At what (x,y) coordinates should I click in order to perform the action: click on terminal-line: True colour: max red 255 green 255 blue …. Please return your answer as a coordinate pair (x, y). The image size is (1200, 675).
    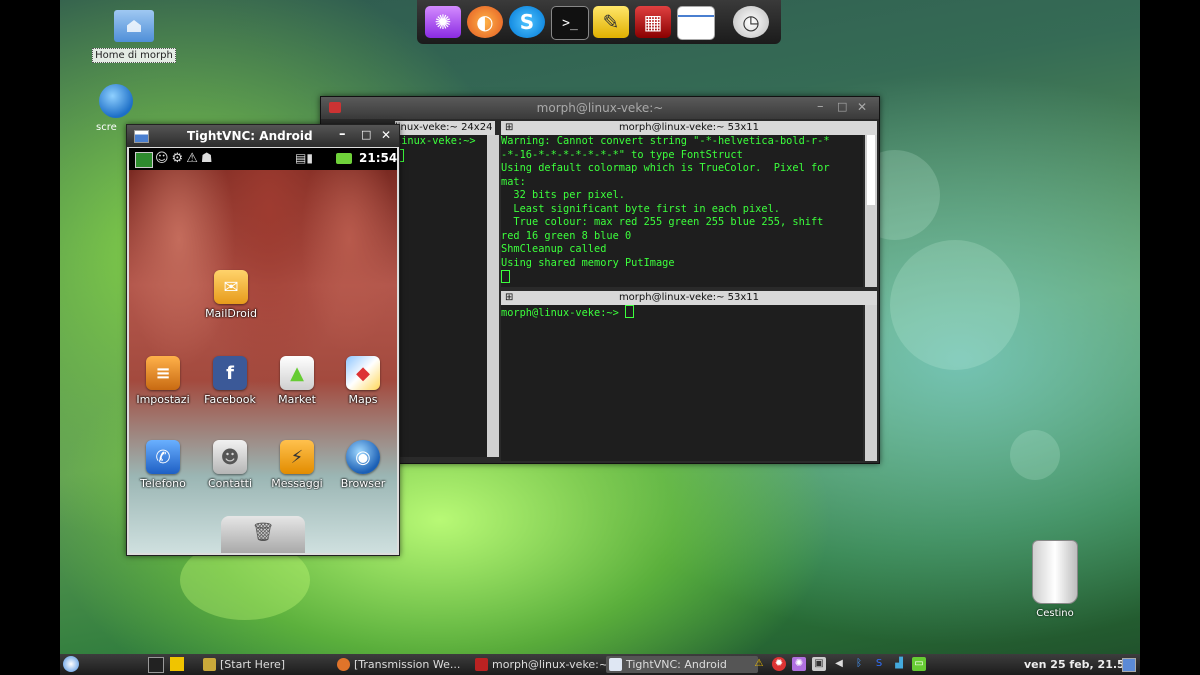
    Looking at the image, I should click on (662, 222).